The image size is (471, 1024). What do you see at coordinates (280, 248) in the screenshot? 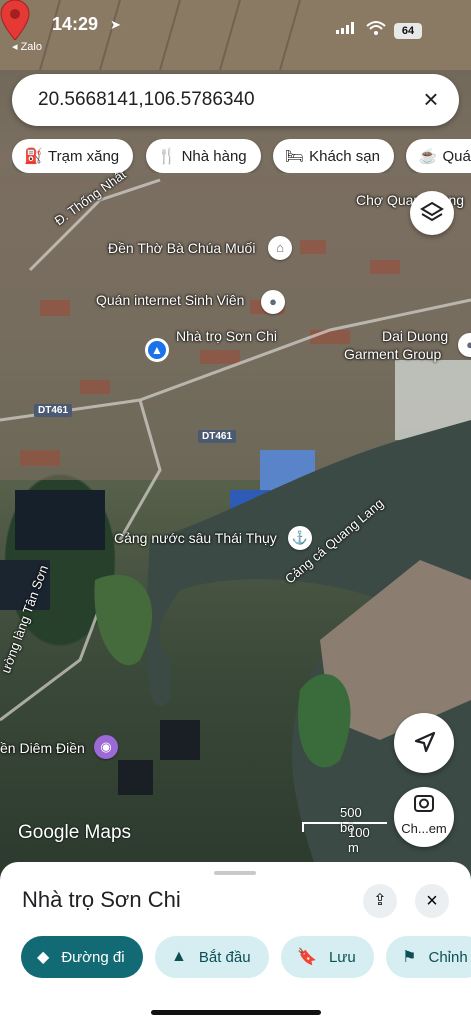
I see `museum-icon: ⌂` at bounding box center [280, 248].